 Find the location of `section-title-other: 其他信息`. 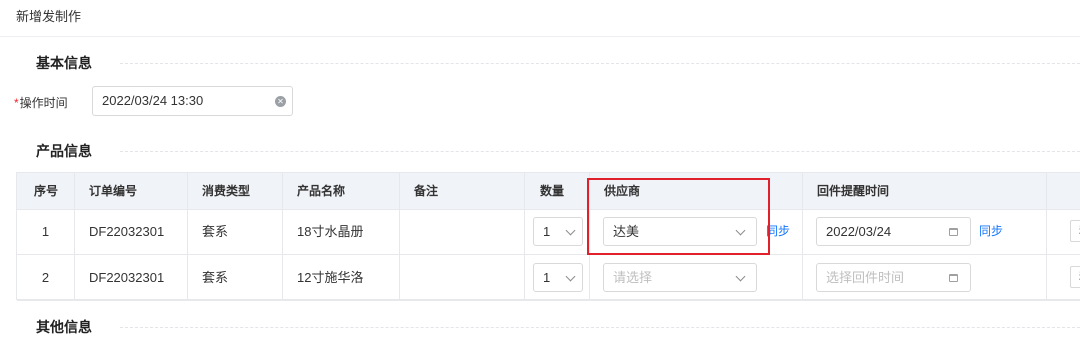

section-title-other: 其他信息 is located at coordinates (64, 327).